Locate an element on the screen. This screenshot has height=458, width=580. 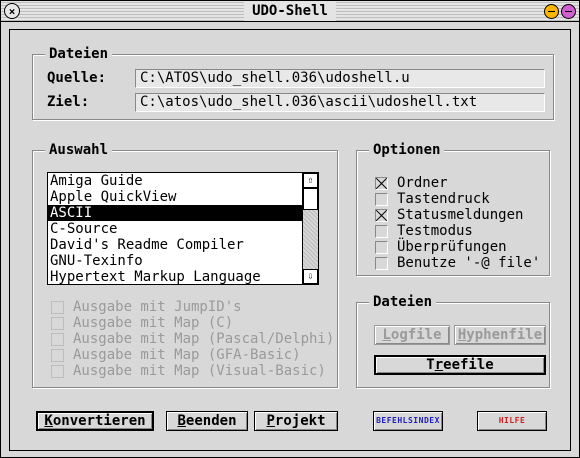
map-option-checkbox: Ausgabe mit Map (Pascal/Delphi) is located at coordinates (192, 339).